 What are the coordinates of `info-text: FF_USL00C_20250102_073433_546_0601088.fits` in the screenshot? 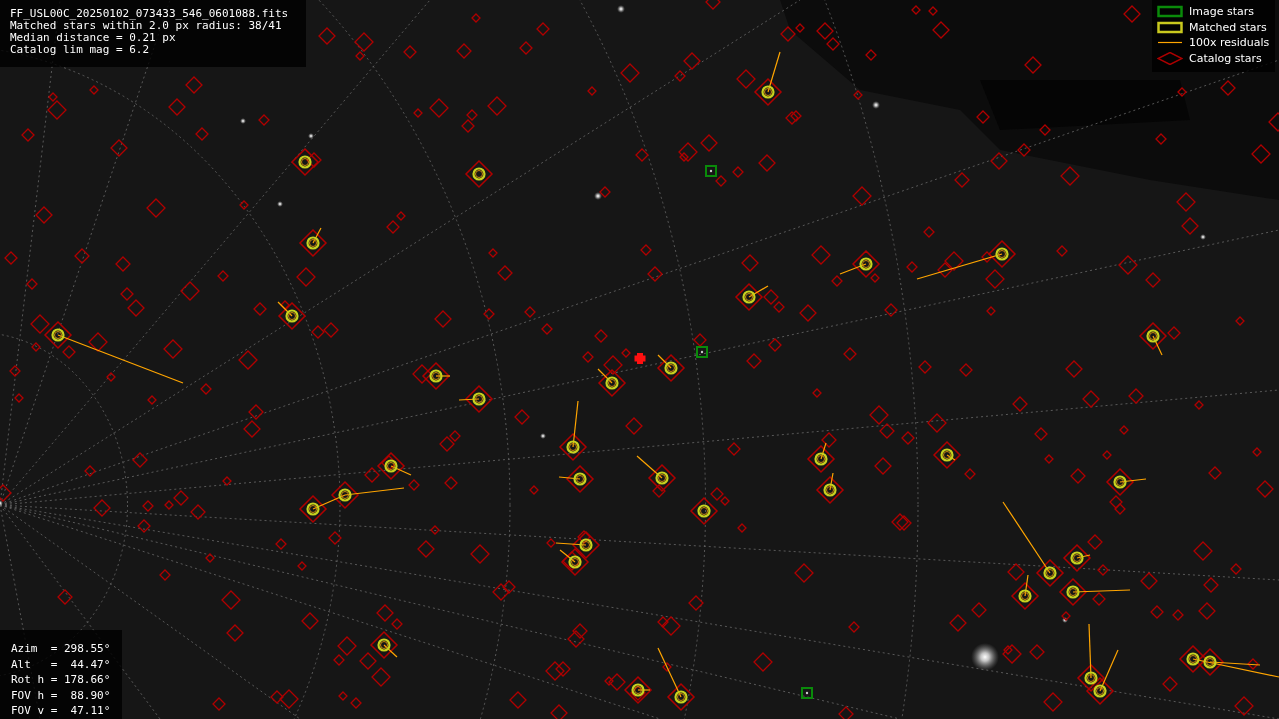 It's located at (150, 14).